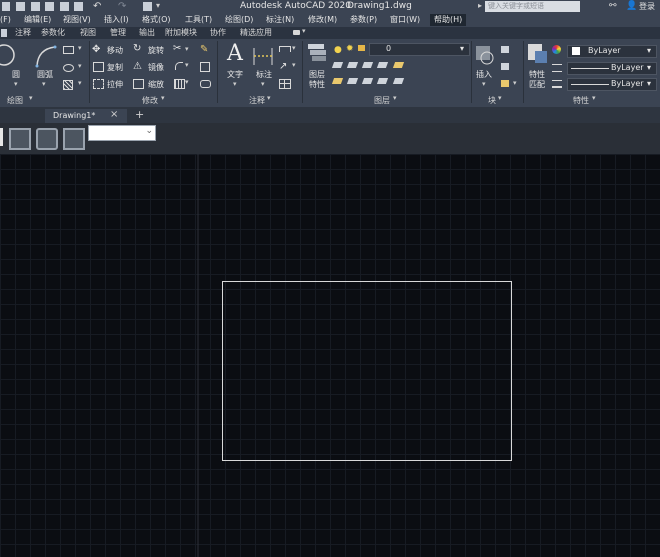  I want to click on tab-featured-apps: 精选应用, so click(256, 33).